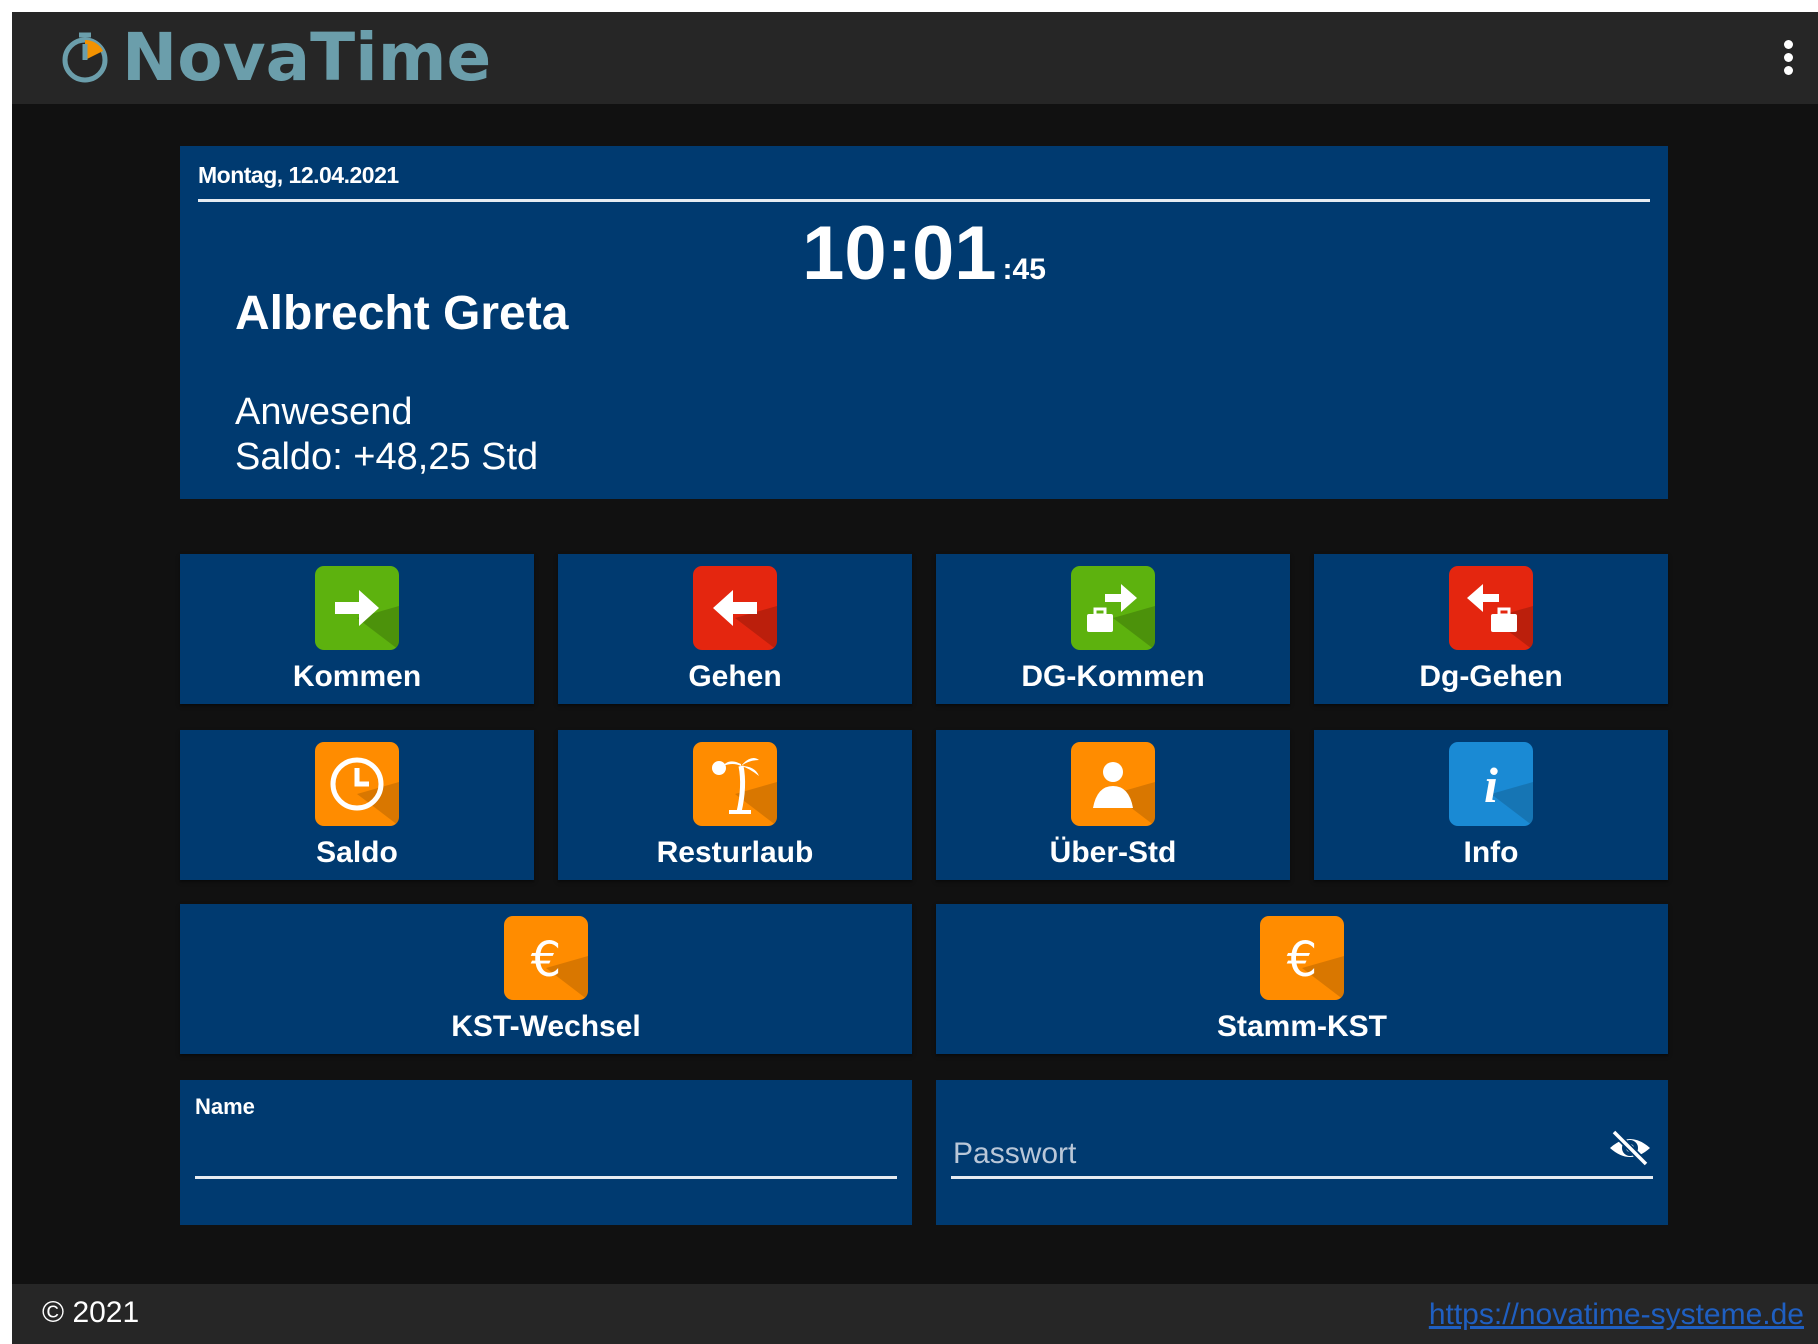 The height and width of the screenshot is (1344, 1818). Describe the element at coordinates (1113, 676) in the screenshot. I see `dg-kommen-label: DG-Kommen` at that location.